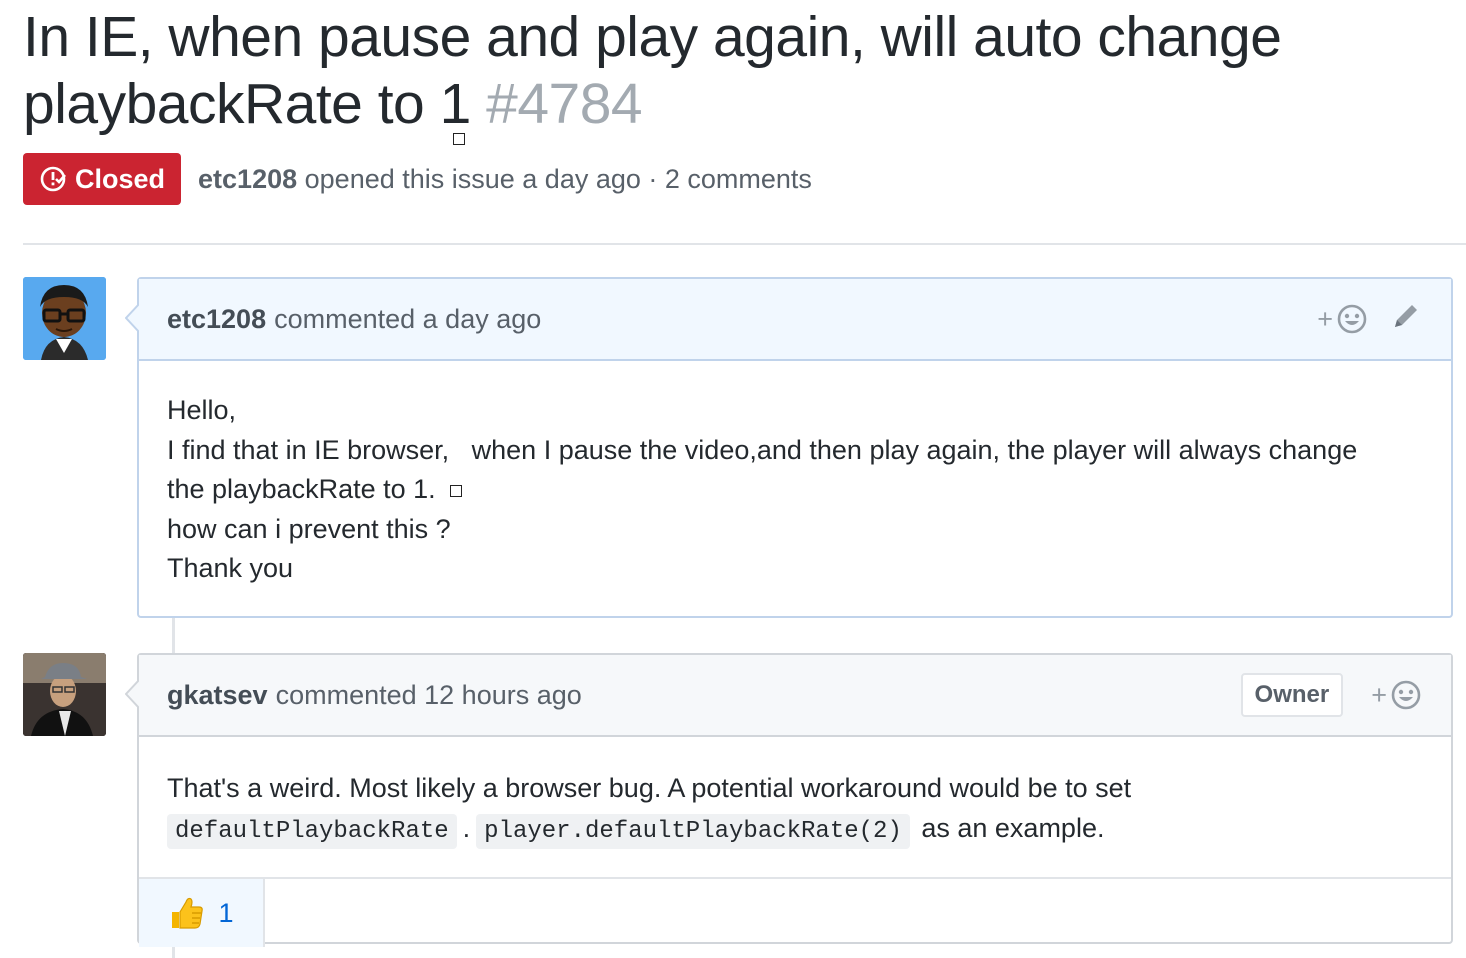 The width and height of the screenshot is (1466, 958). I want to click on cartoon-avatar-icon, so click(64, 318).